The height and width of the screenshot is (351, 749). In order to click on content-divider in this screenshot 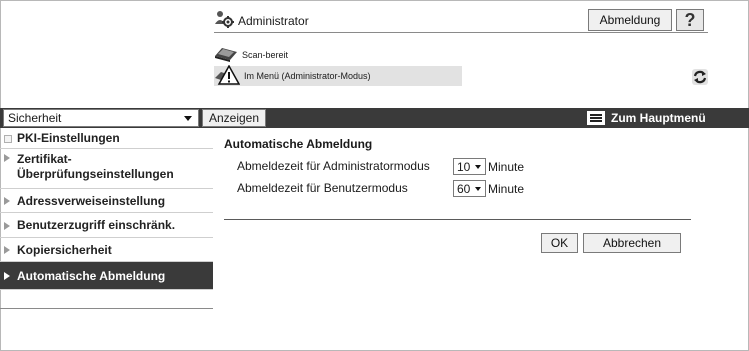, I will do `click(457, 219)`.